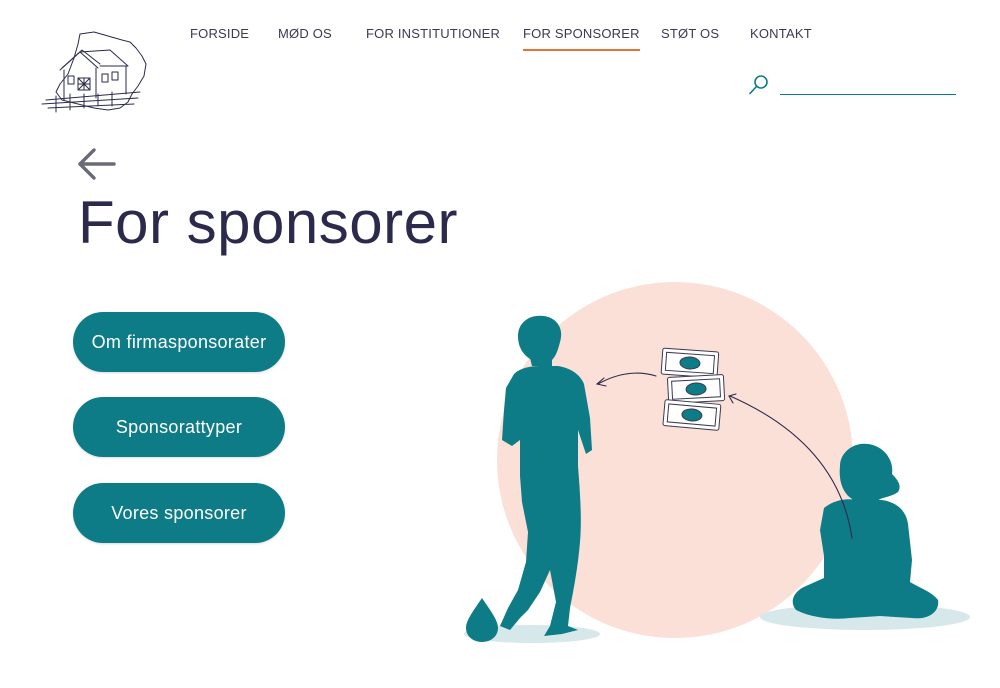  I want to click on page-title: For sponsorer, so click(268, 222).